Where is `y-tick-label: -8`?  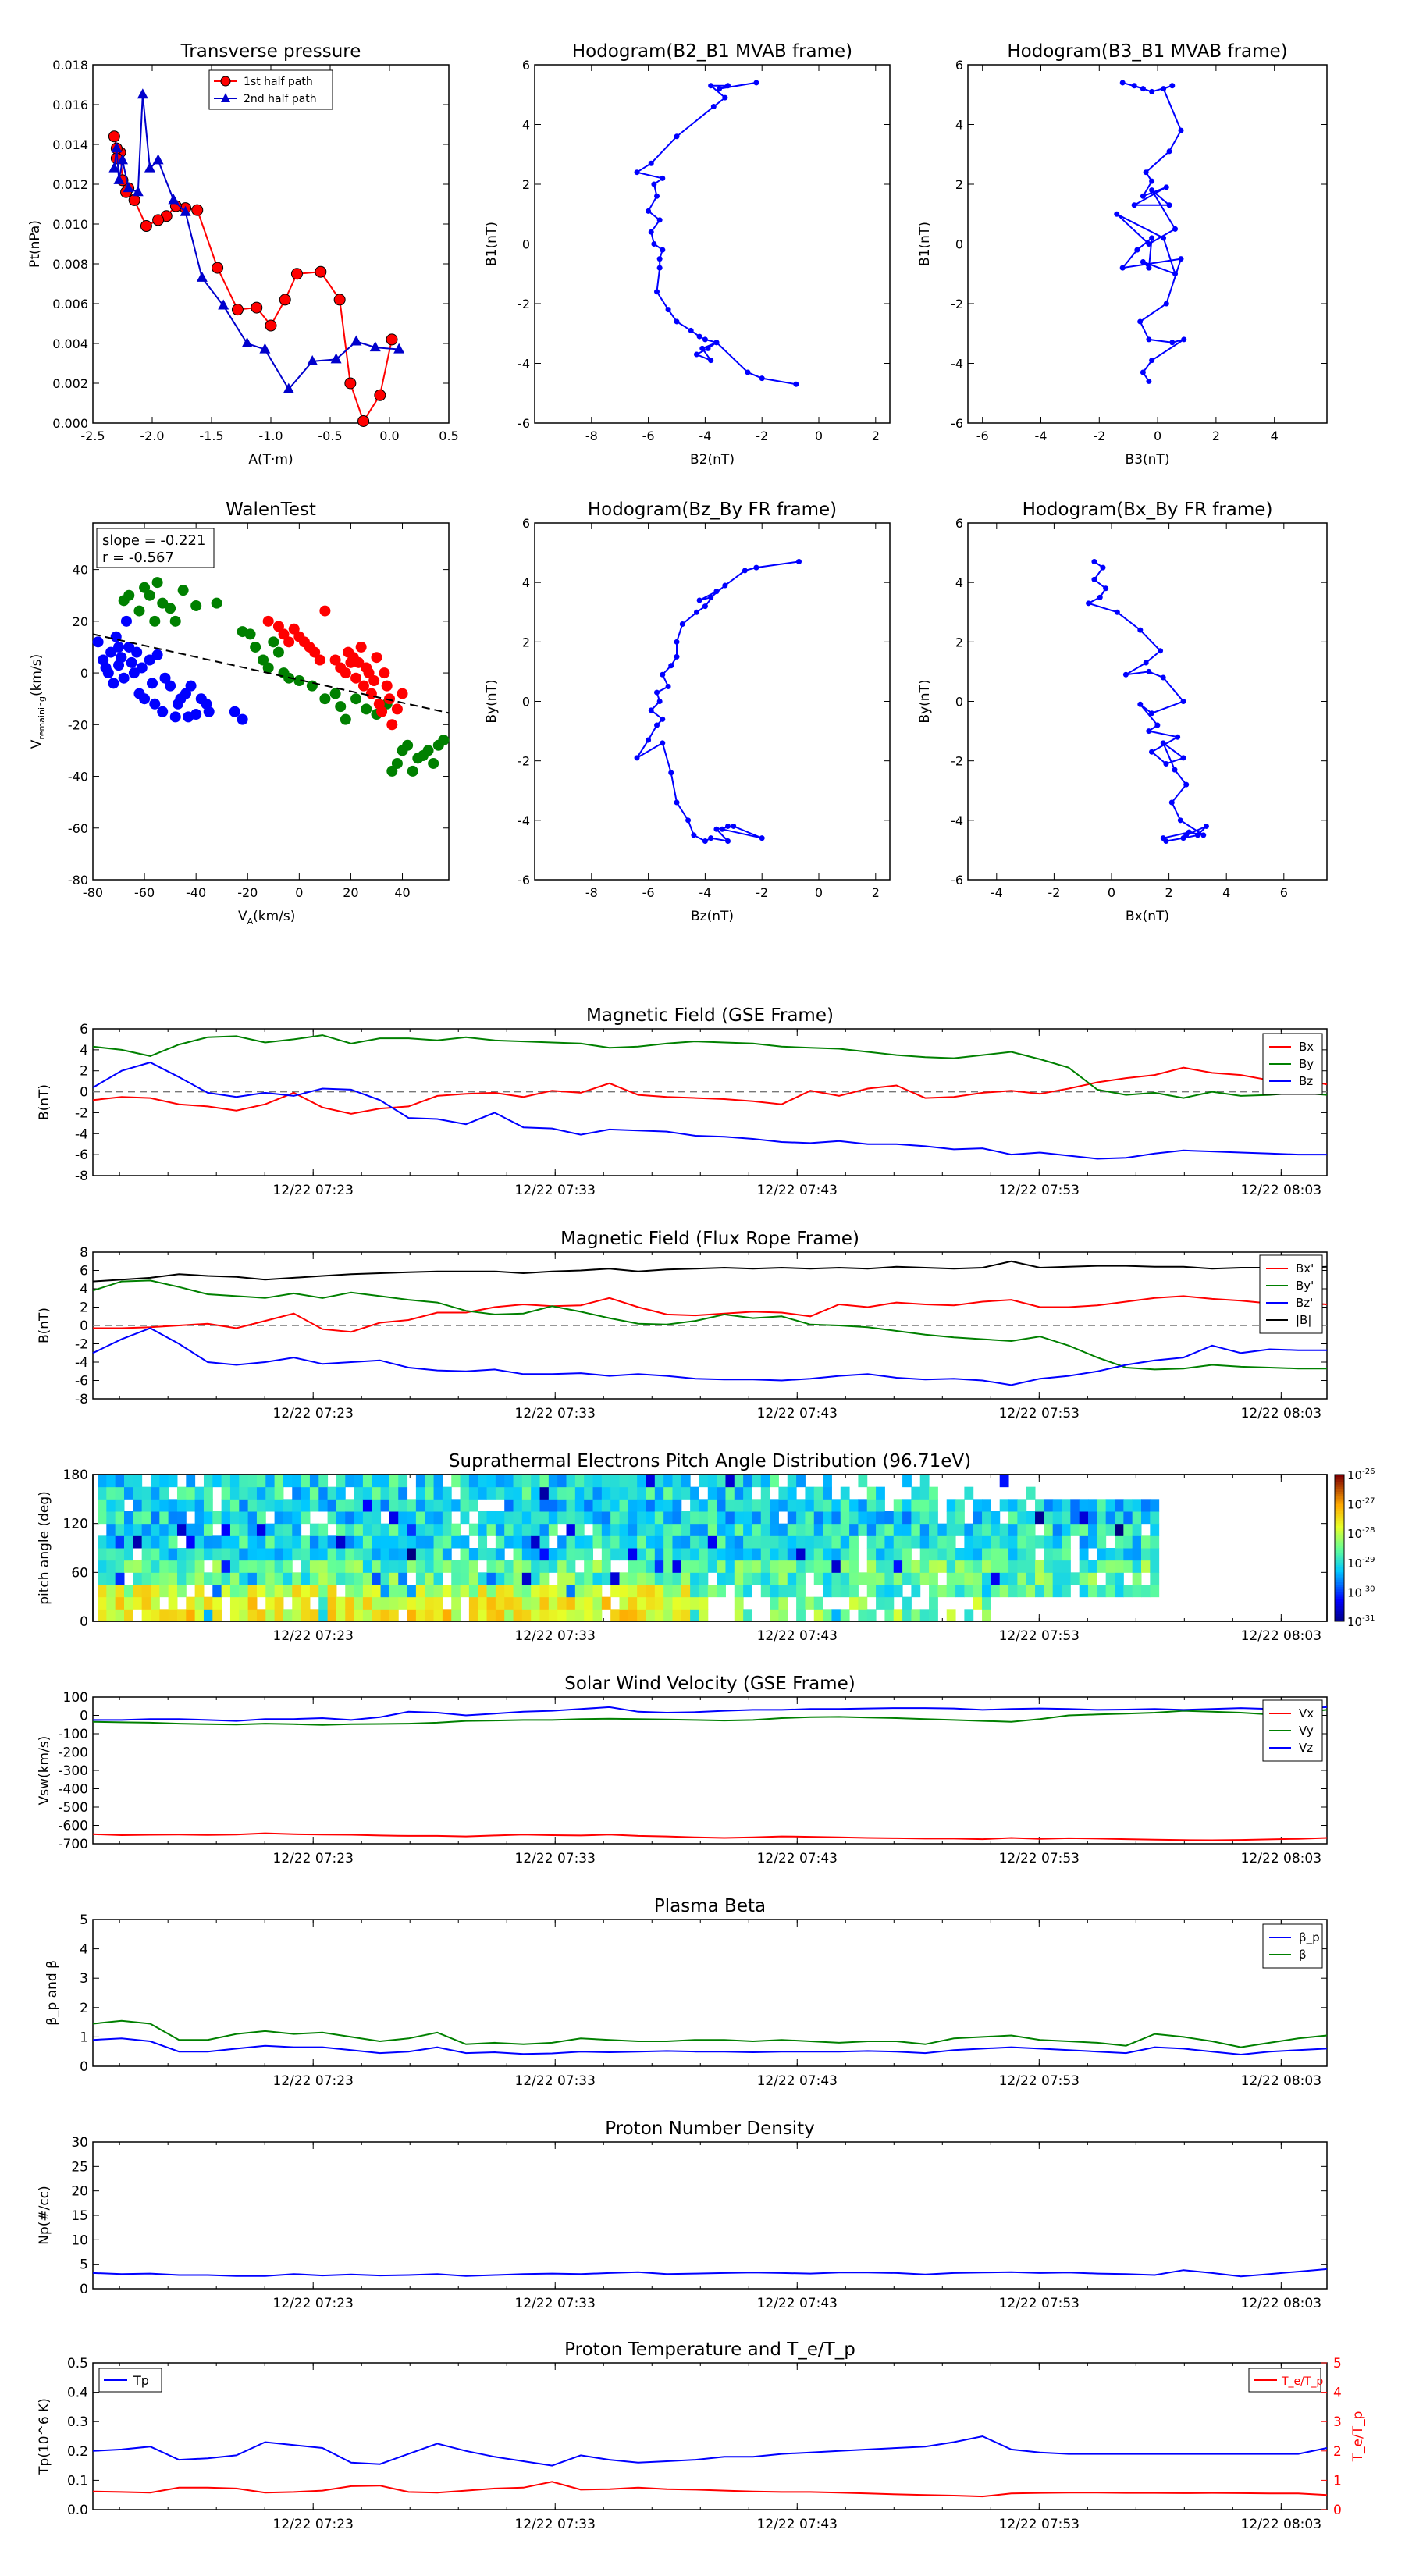 y-tick-label: -8 is located at coordinates (81, 1176).